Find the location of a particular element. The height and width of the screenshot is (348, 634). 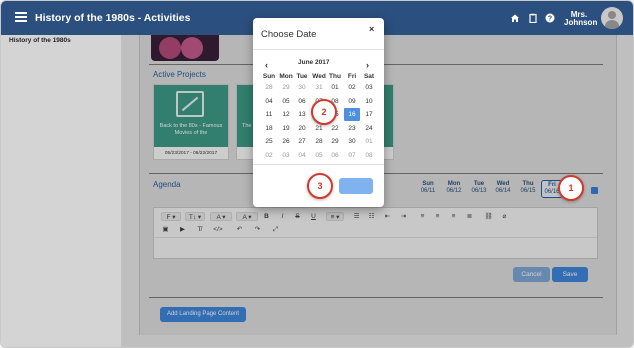

calendar-day: 31 is located at coordinates (319, 87).